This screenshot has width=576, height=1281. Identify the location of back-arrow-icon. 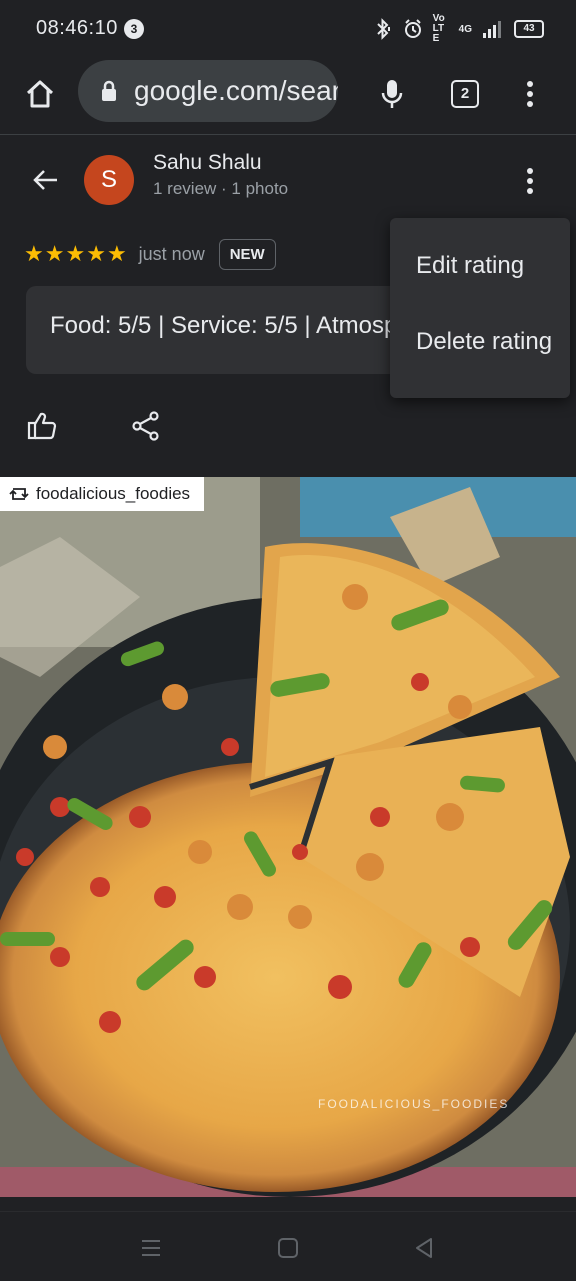
(45, 180).